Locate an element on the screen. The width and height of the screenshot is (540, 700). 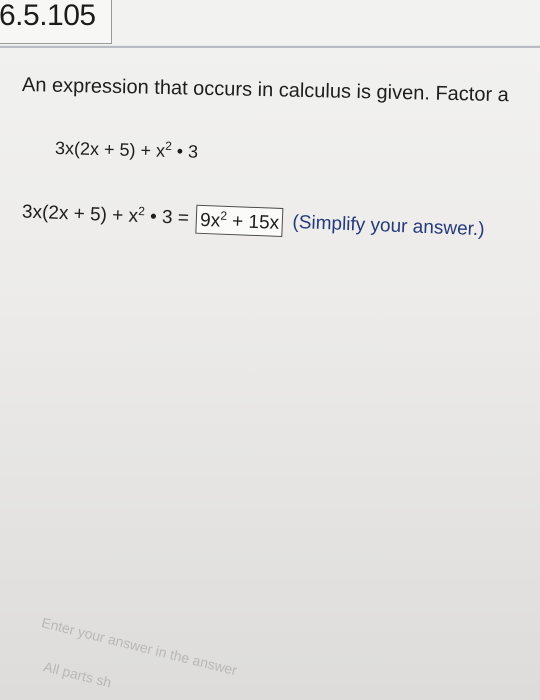
problem-number-box: 6.5.105 is located at coordinates (56, 22).